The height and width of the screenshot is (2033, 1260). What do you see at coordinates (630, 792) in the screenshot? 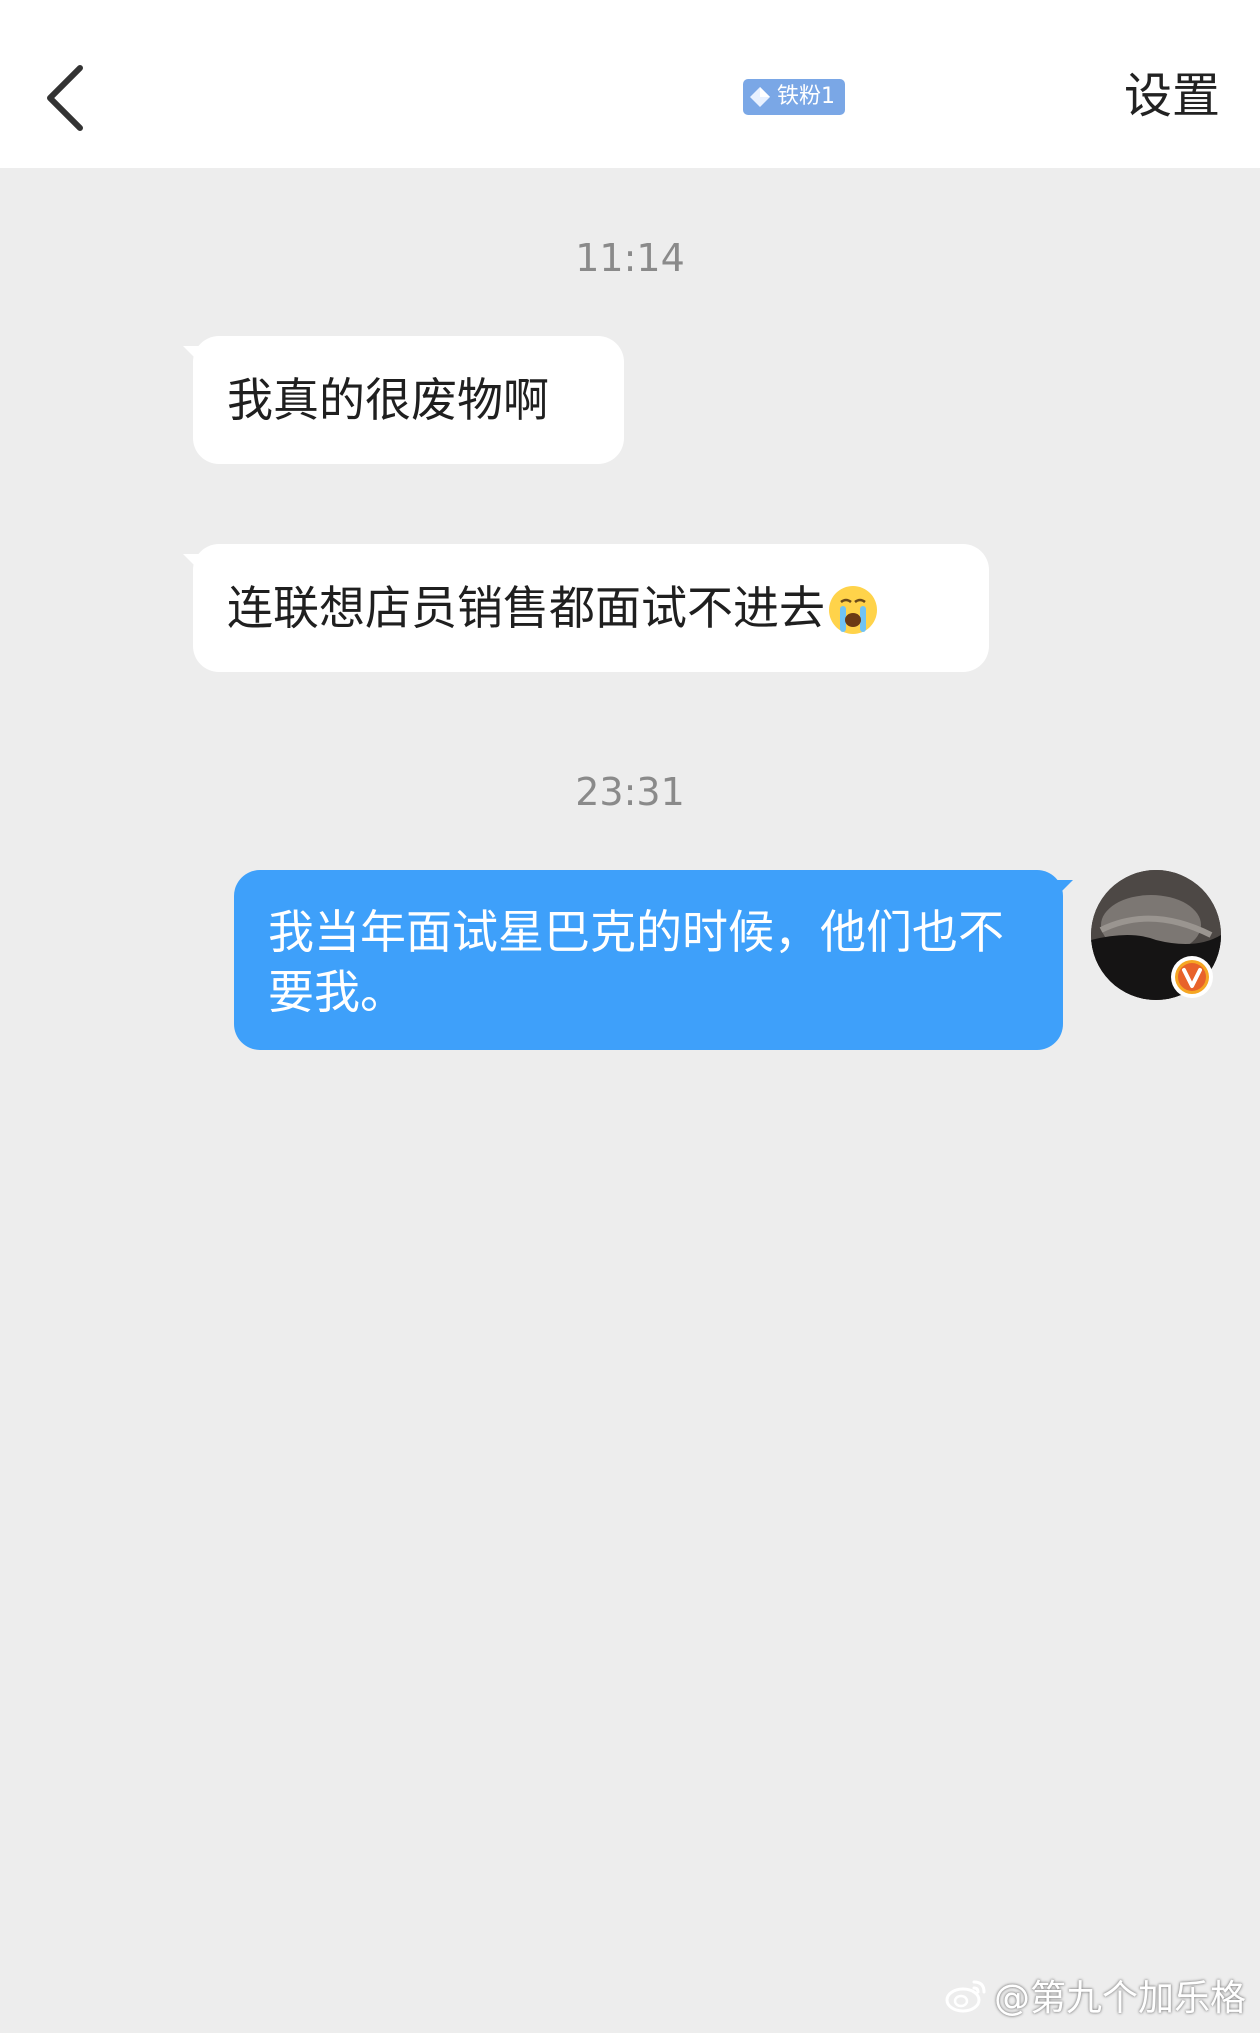
I see `message-timestamp: 23:31` at bounding box center [630, 792].